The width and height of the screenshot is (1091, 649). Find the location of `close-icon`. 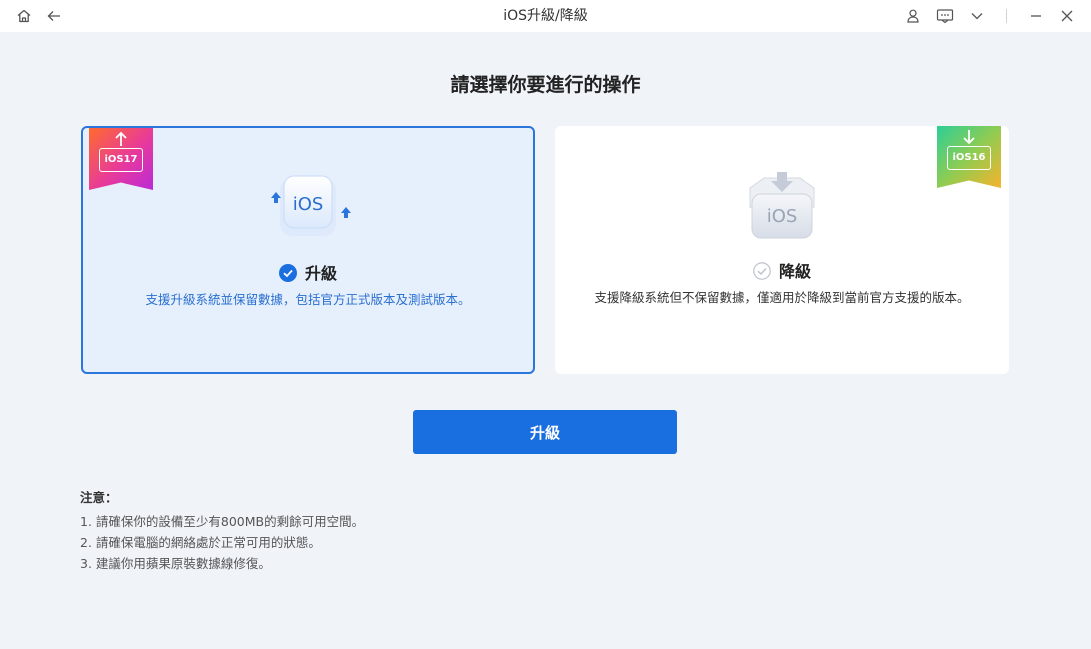

close-icon is located at coordinates (1067, 16).